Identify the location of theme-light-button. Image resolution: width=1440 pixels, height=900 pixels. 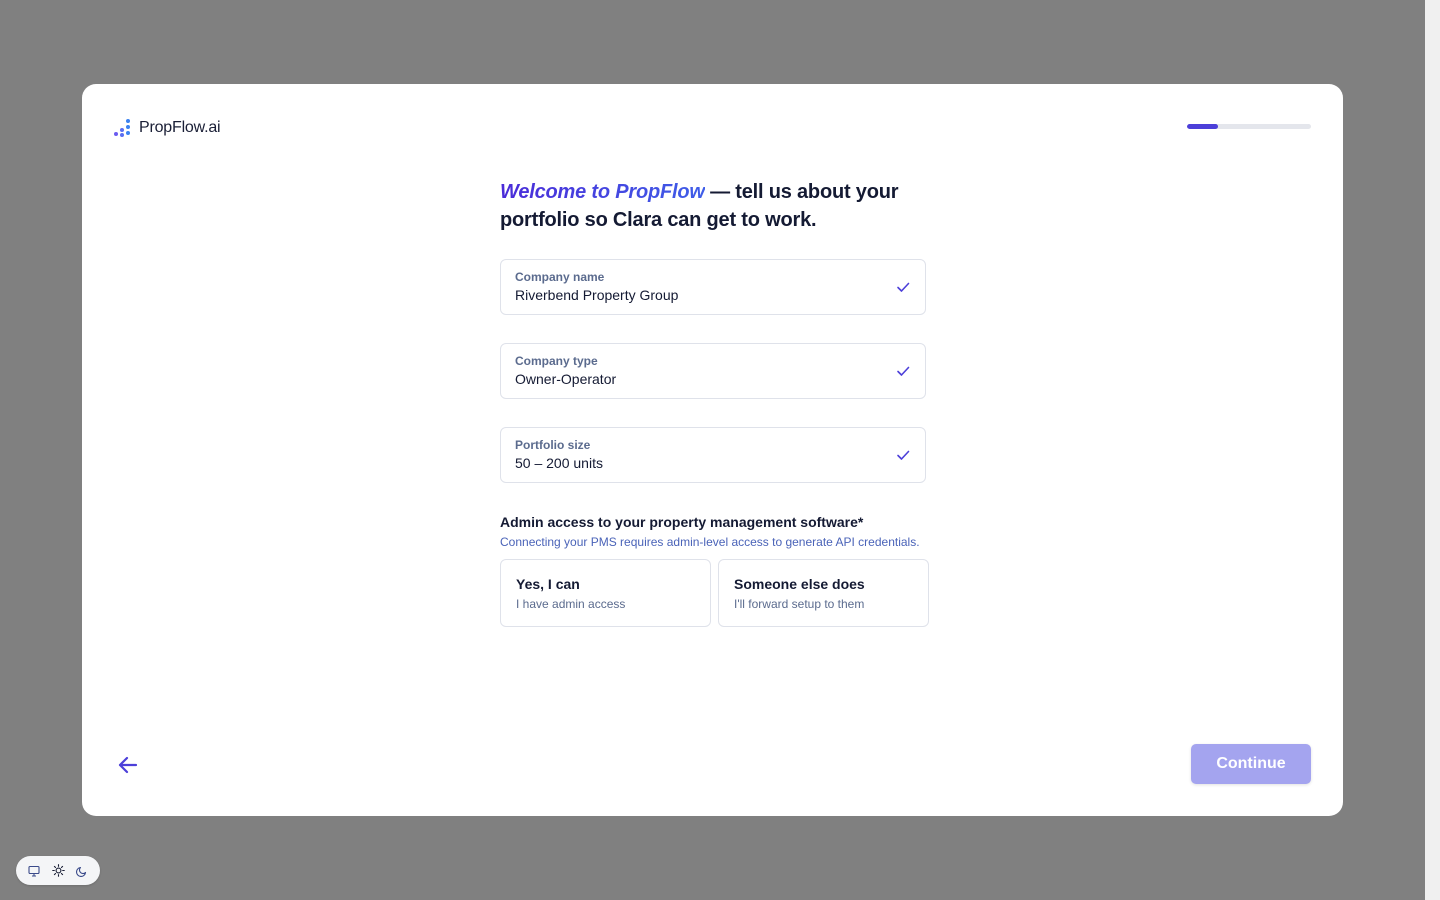
(58, 871).